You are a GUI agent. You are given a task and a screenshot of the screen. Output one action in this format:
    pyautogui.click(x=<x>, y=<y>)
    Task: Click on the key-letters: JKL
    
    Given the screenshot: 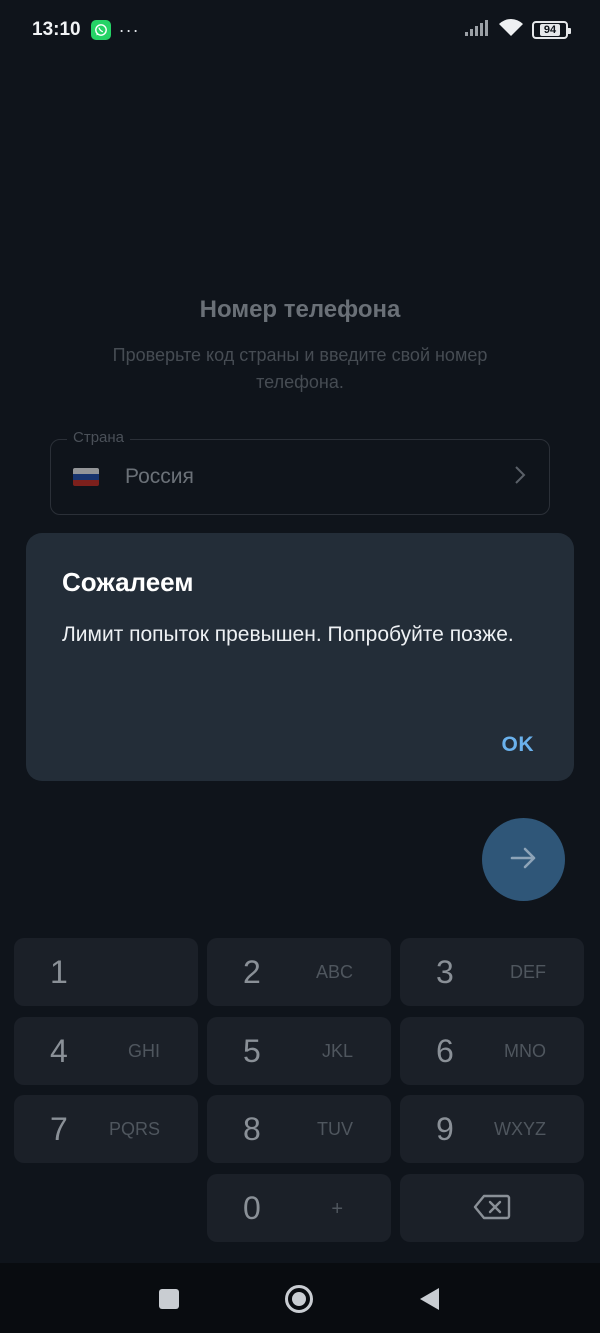 What is the action you would take?
    pyautogui.click(x=337, y=1051)
    